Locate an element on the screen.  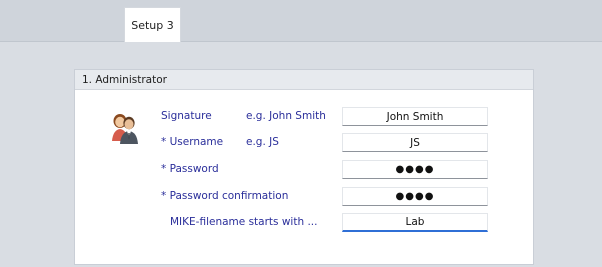
password-confirmation-field: ●●●● is located at coordinates (415, 196).